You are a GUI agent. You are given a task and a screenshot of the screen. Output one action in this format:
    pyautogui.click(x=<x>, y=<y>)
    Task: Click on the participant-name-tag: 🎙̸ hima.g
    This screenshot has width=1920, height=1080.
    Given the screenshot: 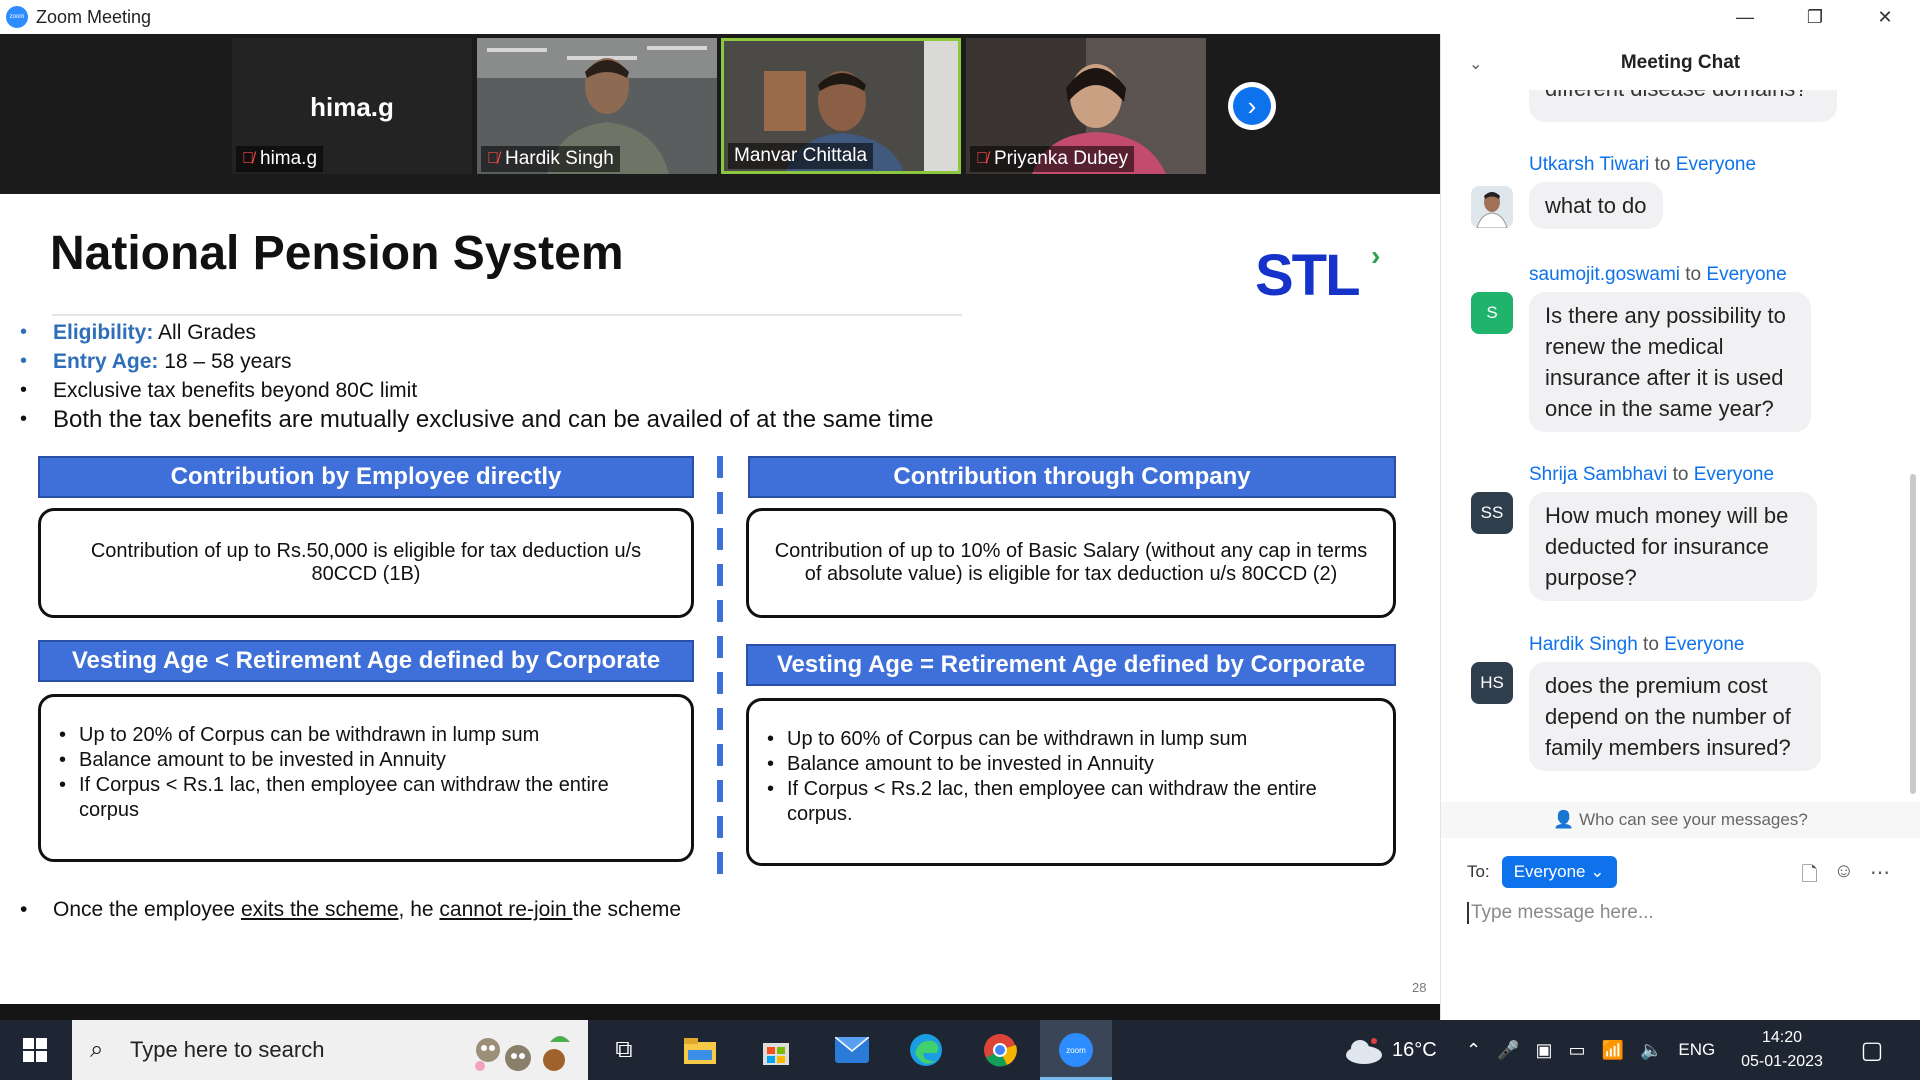 What is the action you would take?
    pyautogui.click(x=280, y=159)
    